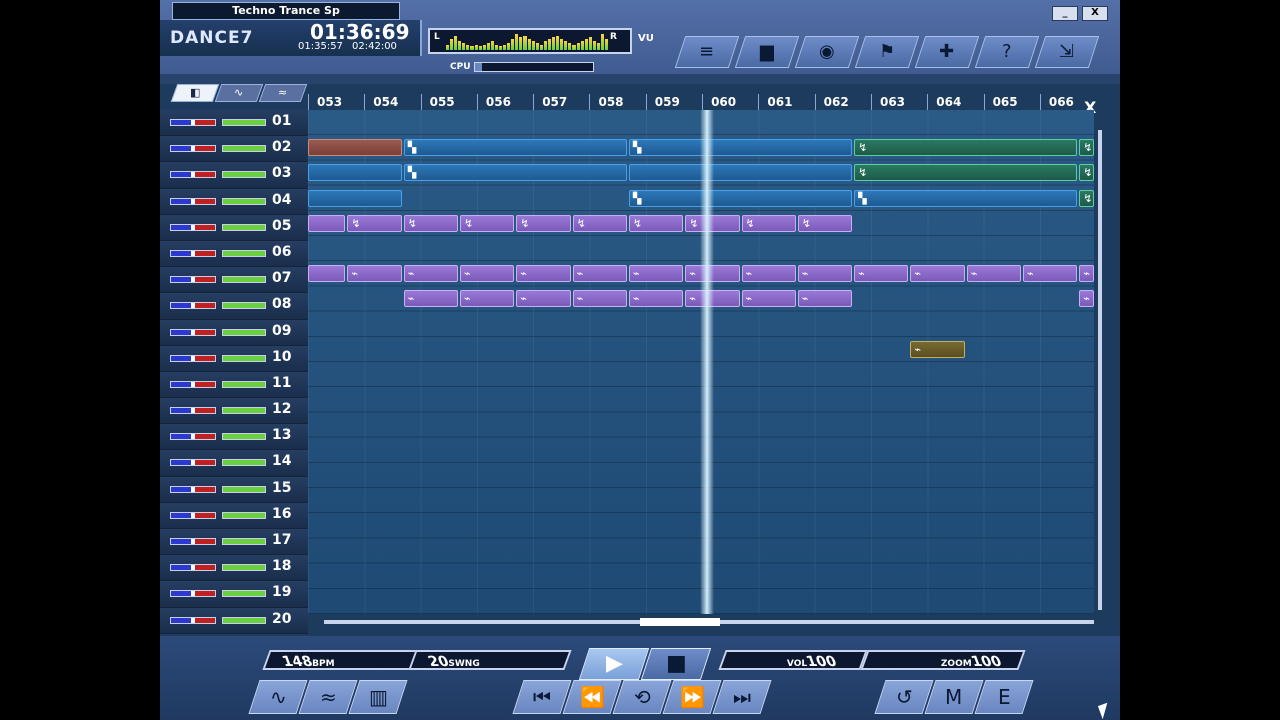  What do you see at coordinates (730, 102) in the screenshot?
I see `bar-number: 060` at bounding box center [730, 102].